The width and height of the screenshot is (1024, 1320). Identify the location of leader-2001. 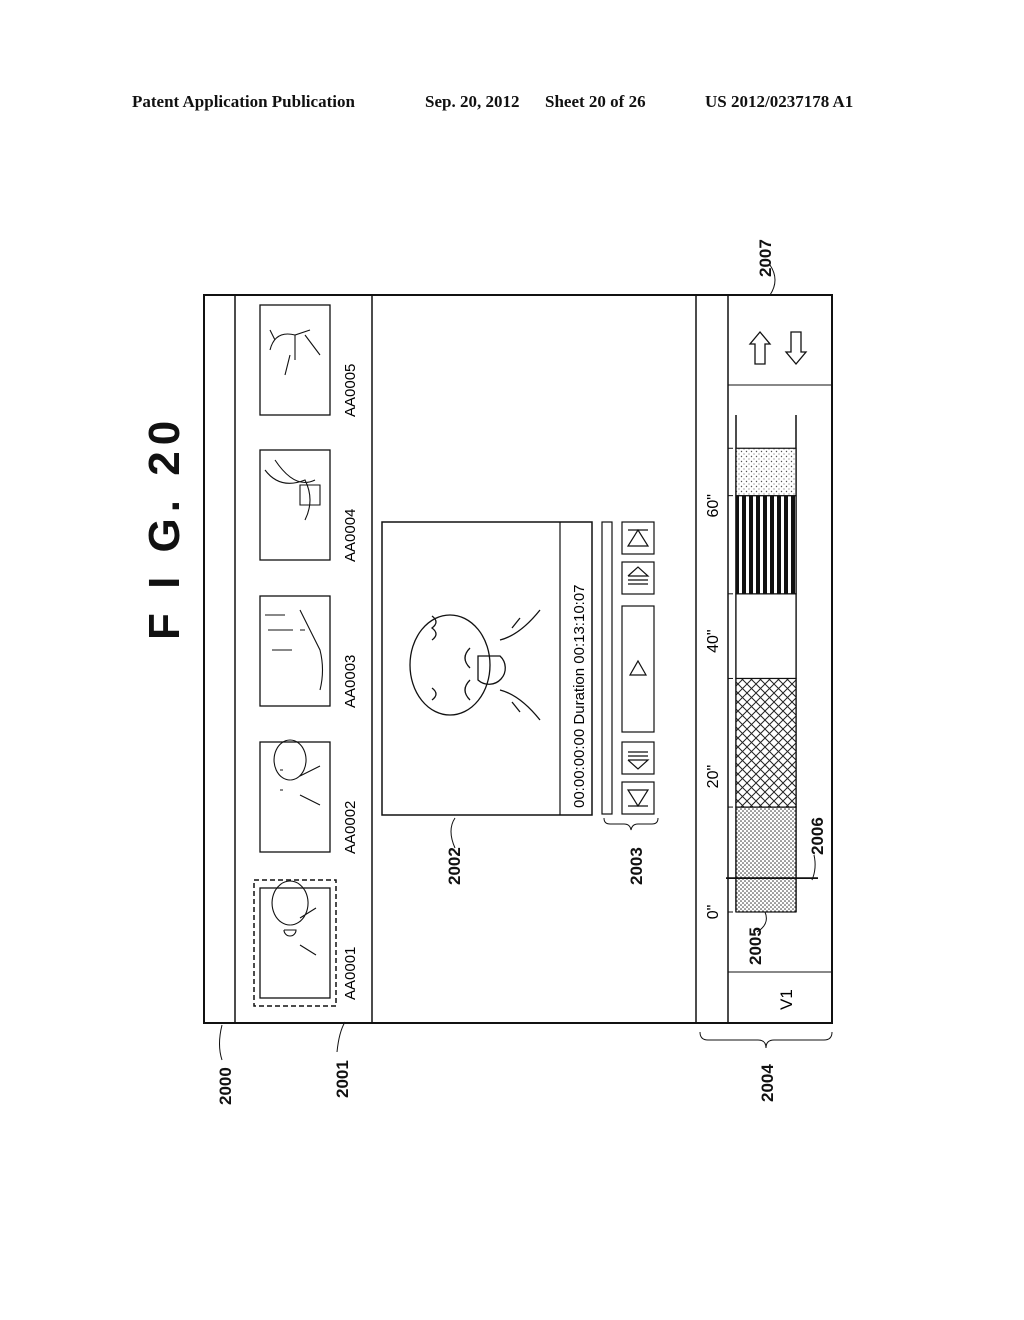
(341, 1037).